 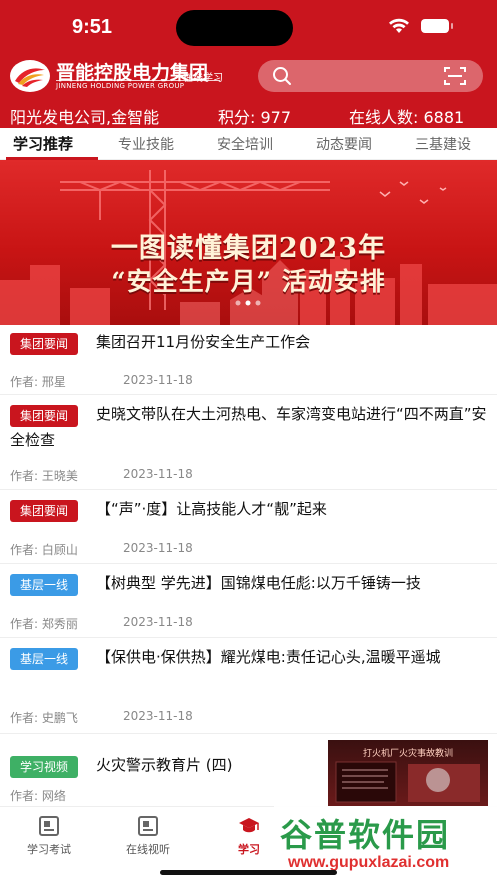 What do you see at coordinates (248, 427) in the screenshot?
I see `news-title: 史晓文带队在大土河热电、车家湾变电站进行“四不两直”安全检查` at bounding box center [248, 427].